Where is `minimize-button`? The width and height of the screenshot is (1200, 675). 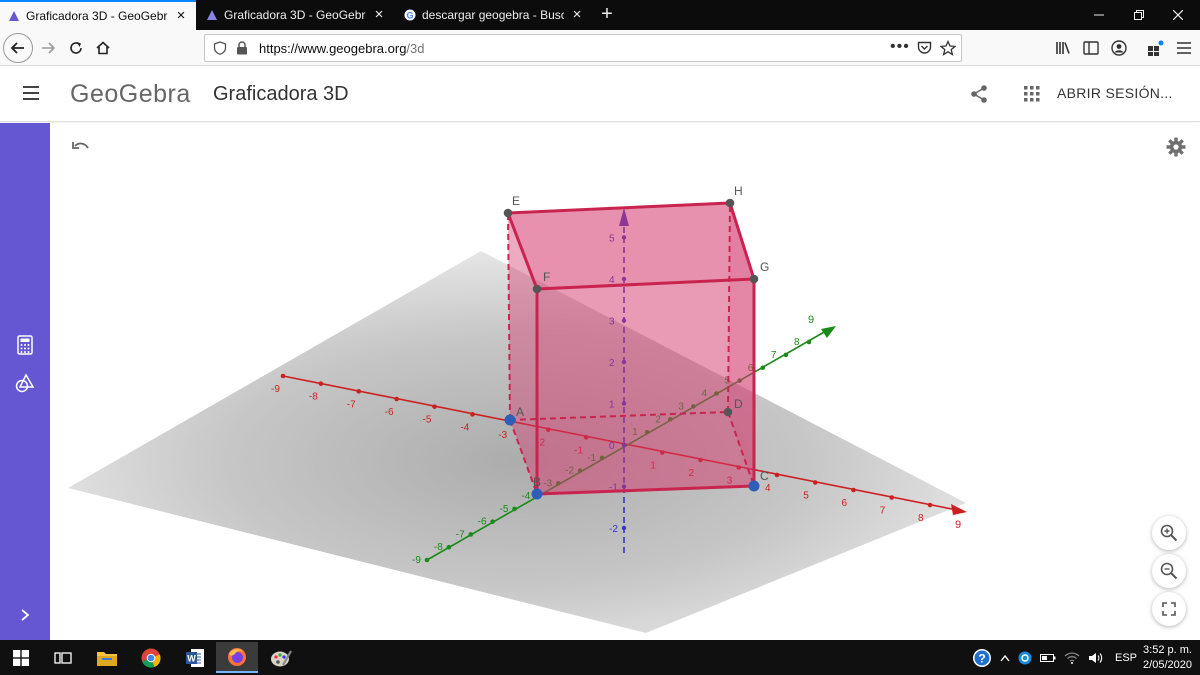
minimize-button is located at coordinates (1098, 15).